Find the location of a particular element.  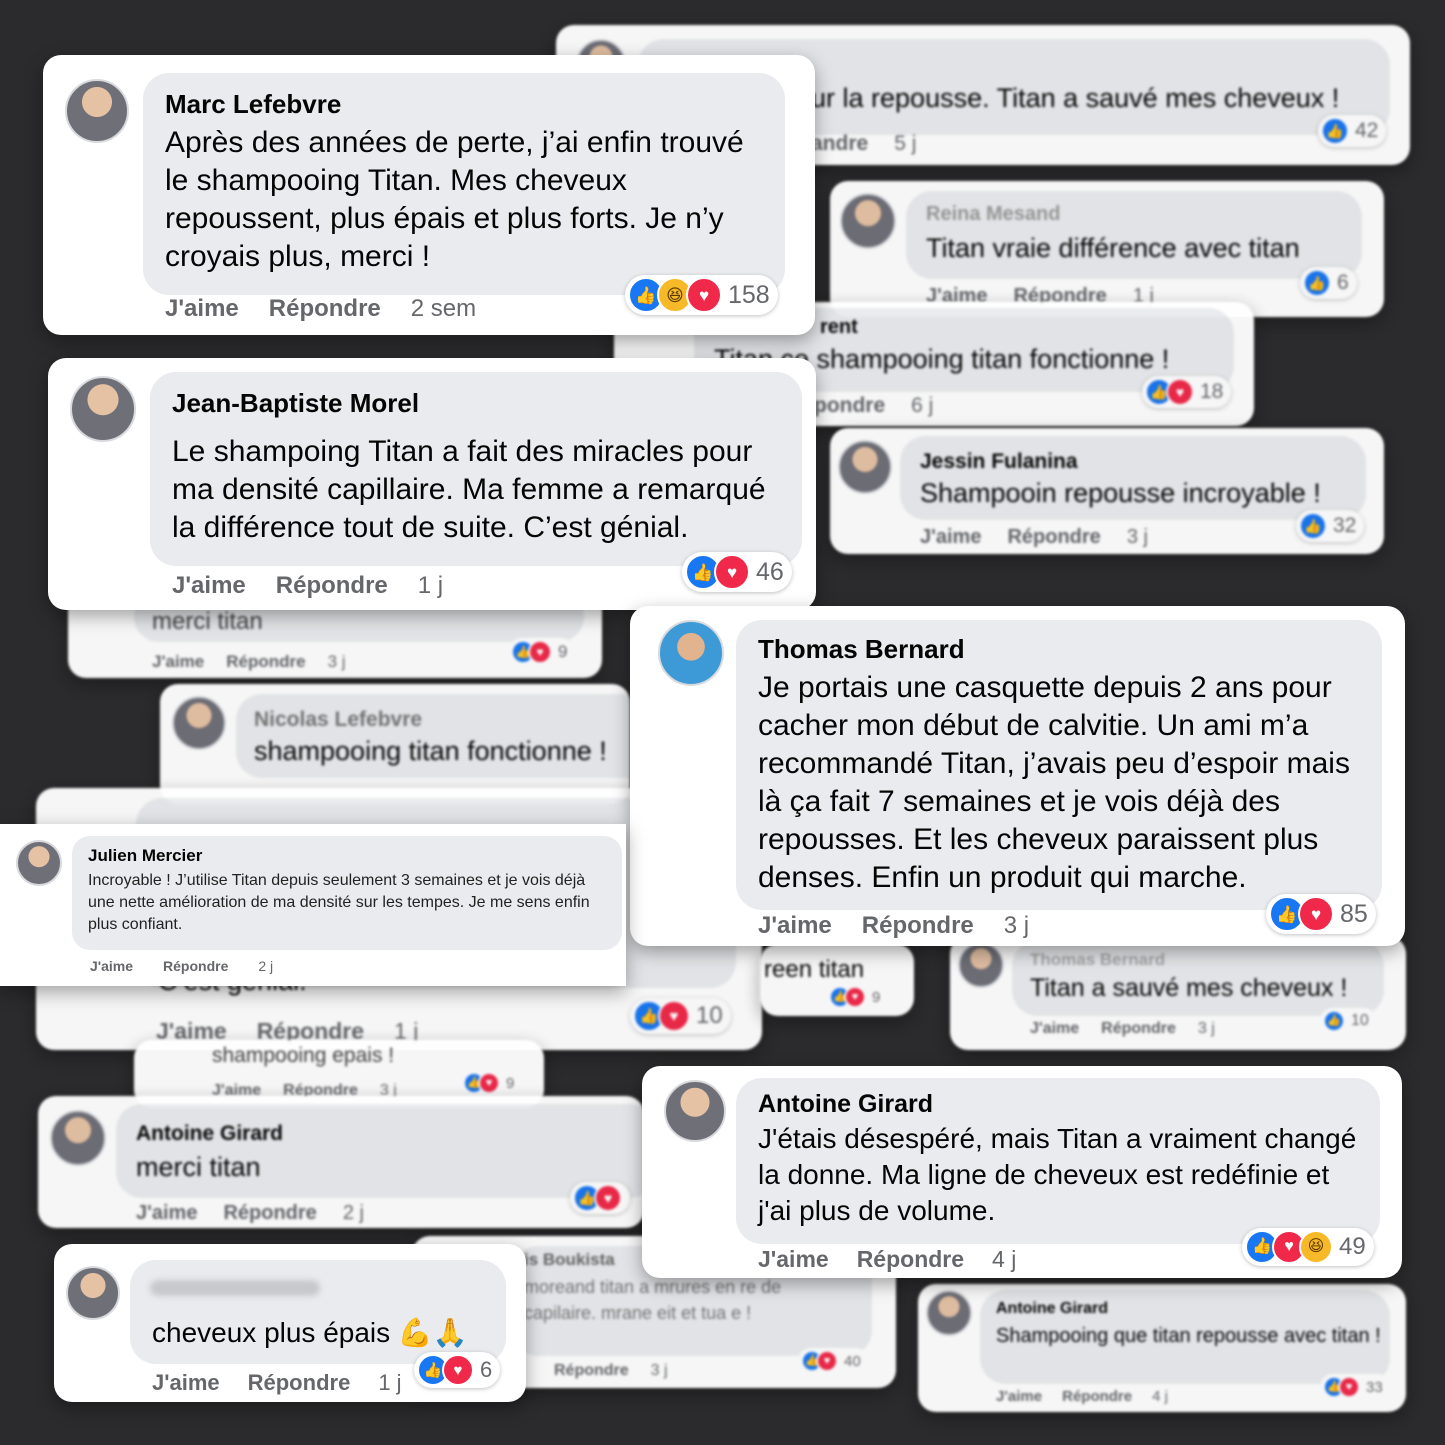

comment-author: Reina Mesand is located at coordinates (993, 214).